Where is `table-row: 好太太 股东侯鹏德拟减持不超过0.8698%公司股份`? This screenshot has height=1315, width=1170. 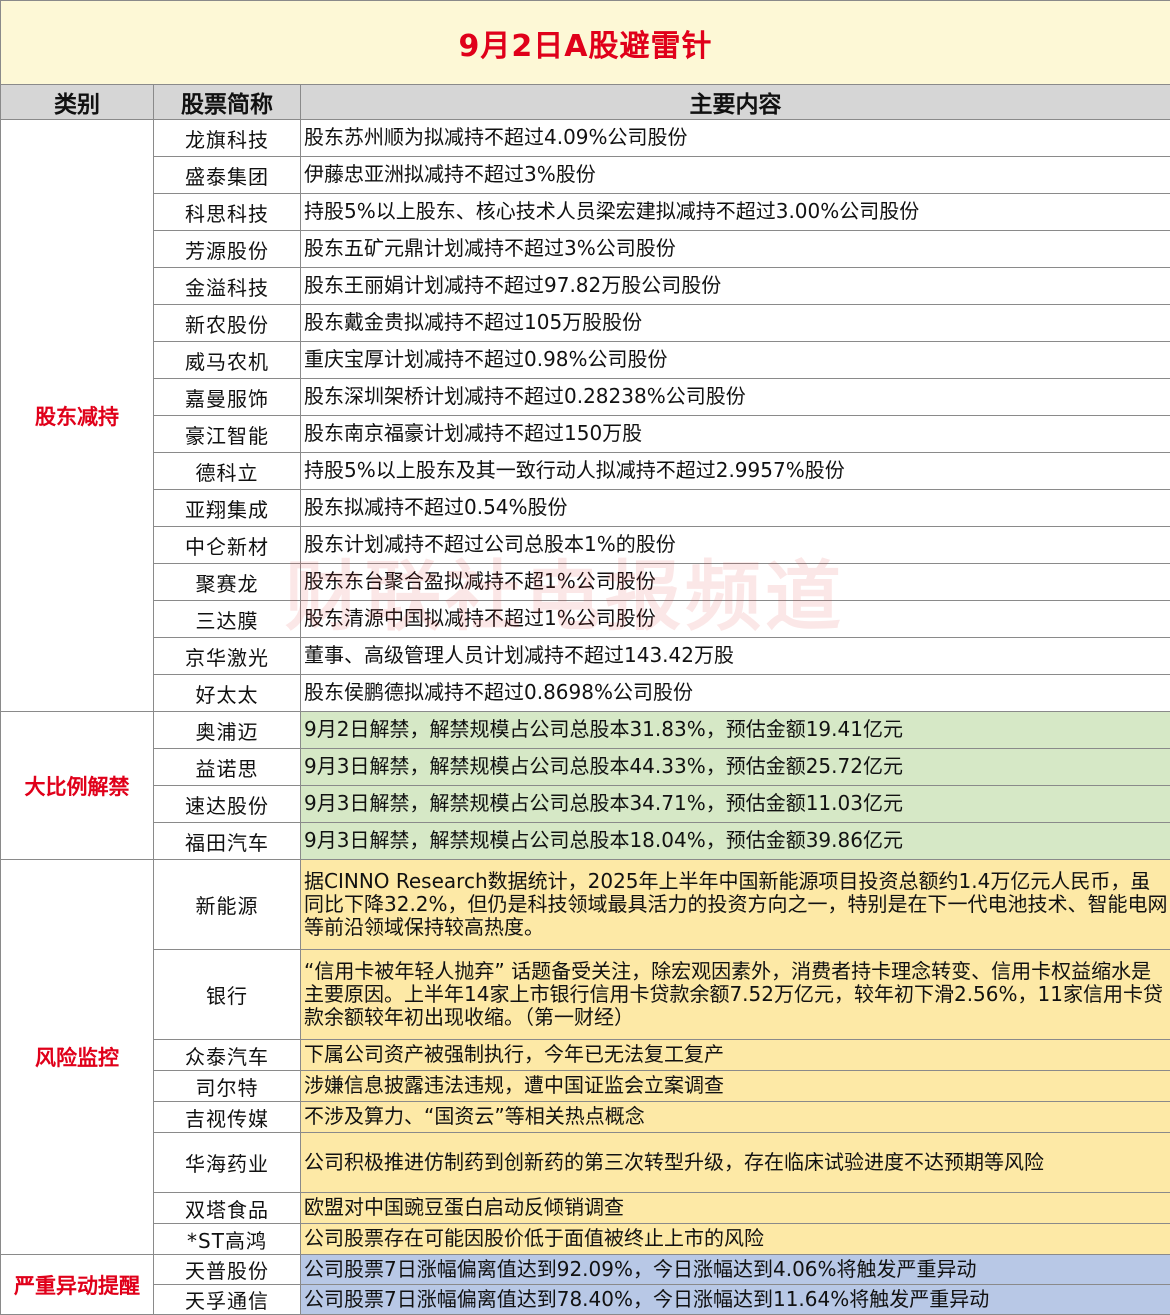 table-row: 好太太 股东侯鹏德拟减持不超过0.8698%公司股份 is located at coordinates (585, 693).